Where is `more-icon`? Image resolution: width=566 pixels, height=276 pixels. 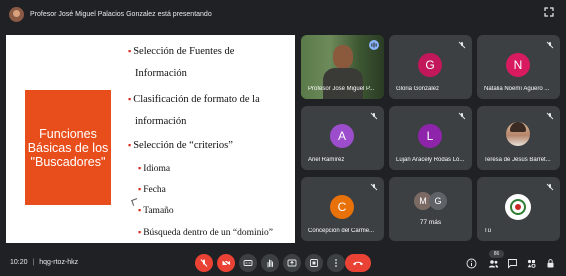
more-icon is located at coordinates (336, 263).